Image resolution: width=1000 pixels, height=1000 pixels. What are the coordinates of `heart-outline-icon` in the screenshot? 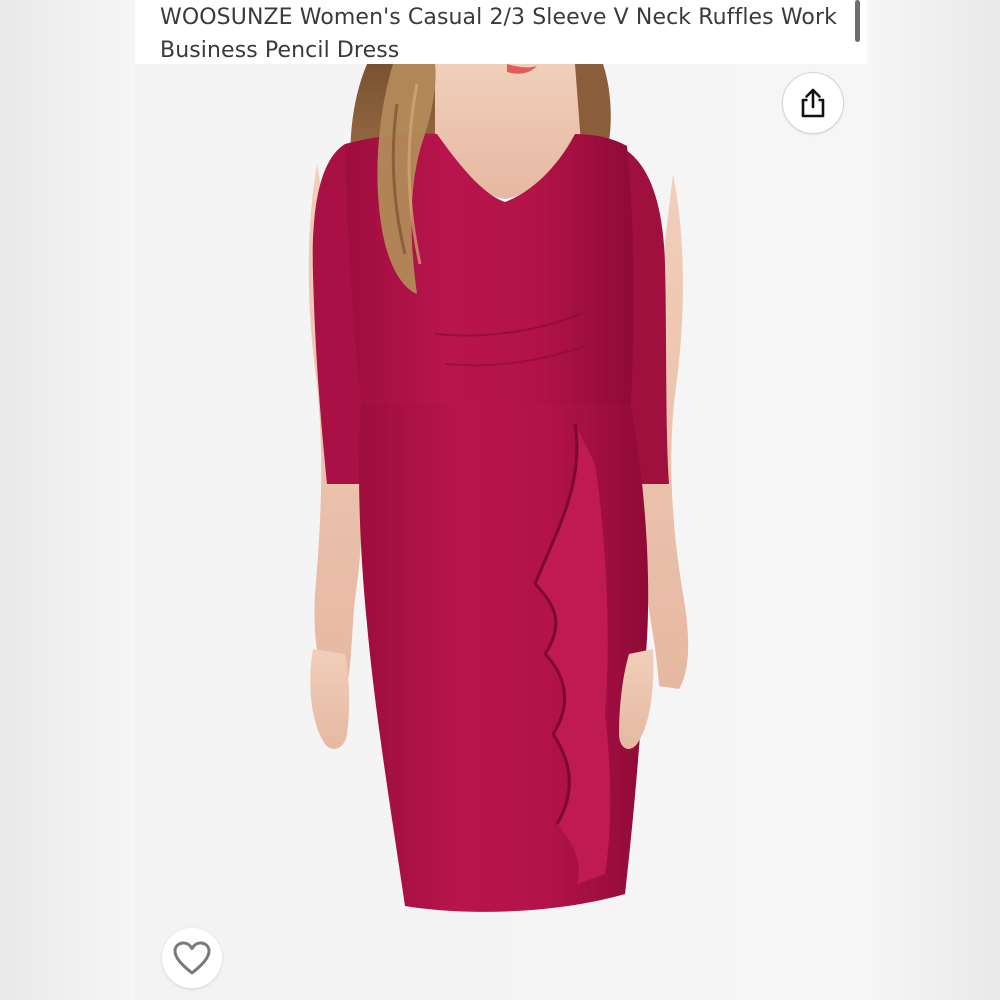 It's located at (192, 958).